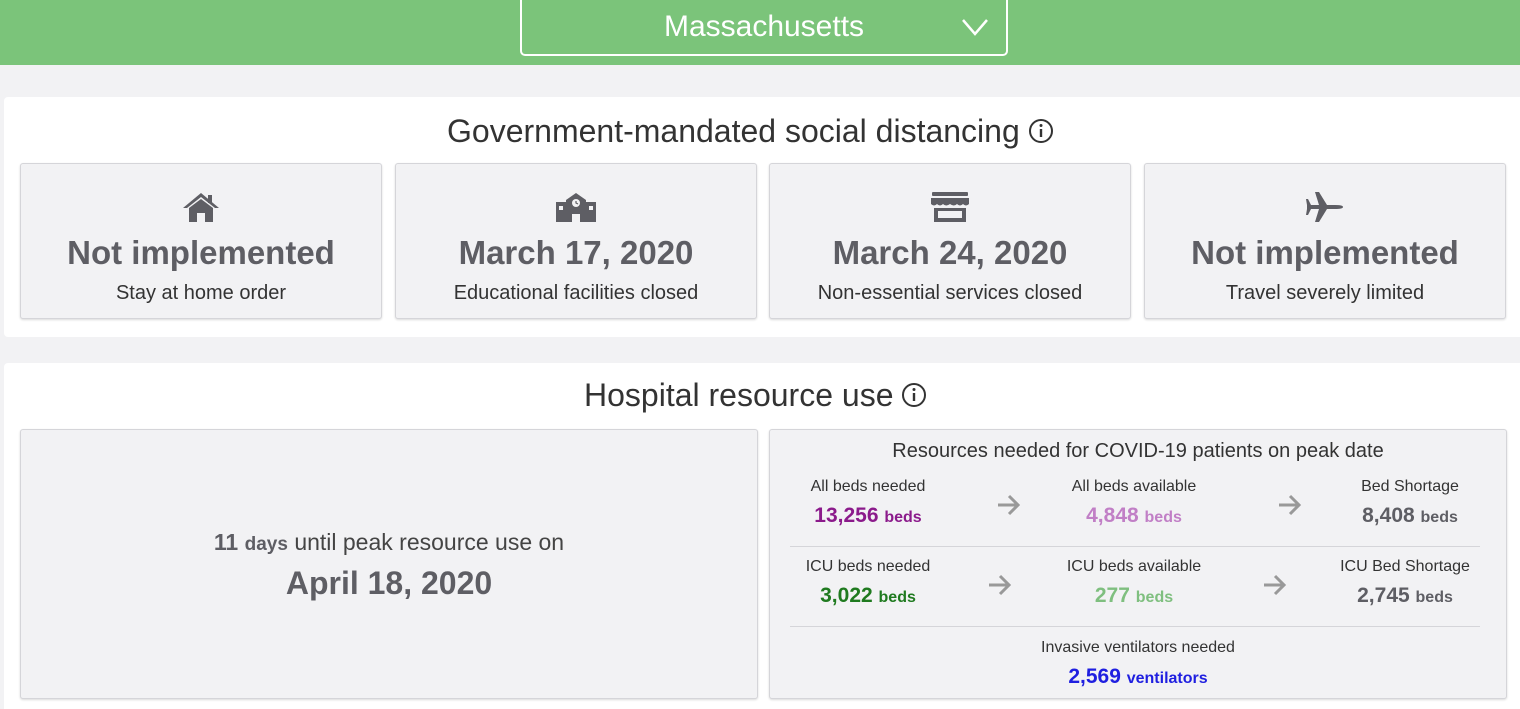  Describe the element at coordinates (389, 583) in the screenshot. I see `peak-date: April 18, 2020` at that location.